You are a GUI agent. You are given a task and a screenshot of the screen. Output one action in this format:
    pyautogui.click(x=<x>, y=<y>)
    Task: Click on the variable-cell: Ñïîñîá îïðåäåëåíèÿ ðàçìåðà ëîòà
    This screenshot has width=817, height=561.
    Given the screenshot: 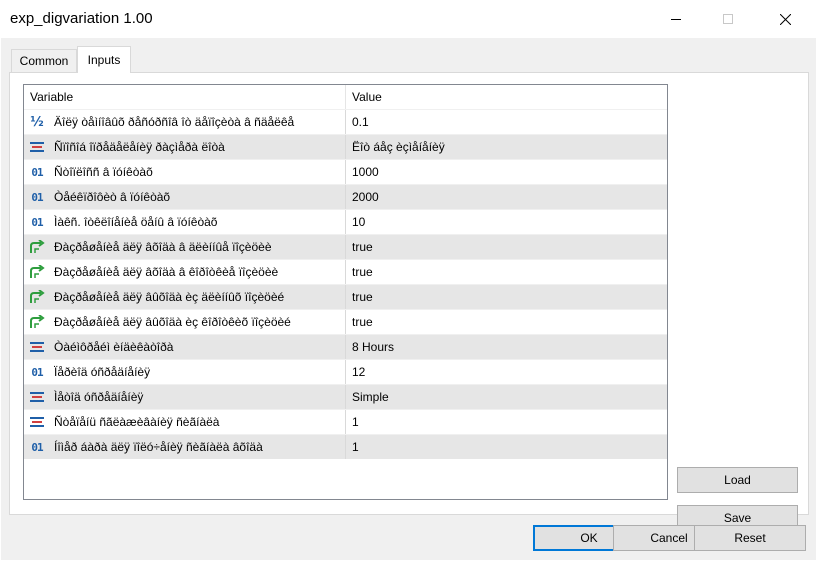 What is the action you would take?
    pyautogui.click(x=184, y=147)
    